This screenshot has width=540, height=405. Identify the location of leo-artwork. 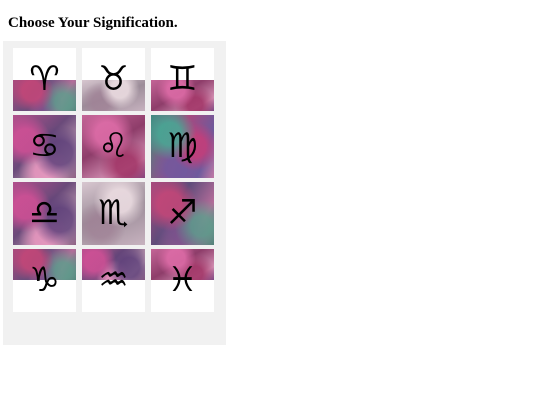
(113, 146).